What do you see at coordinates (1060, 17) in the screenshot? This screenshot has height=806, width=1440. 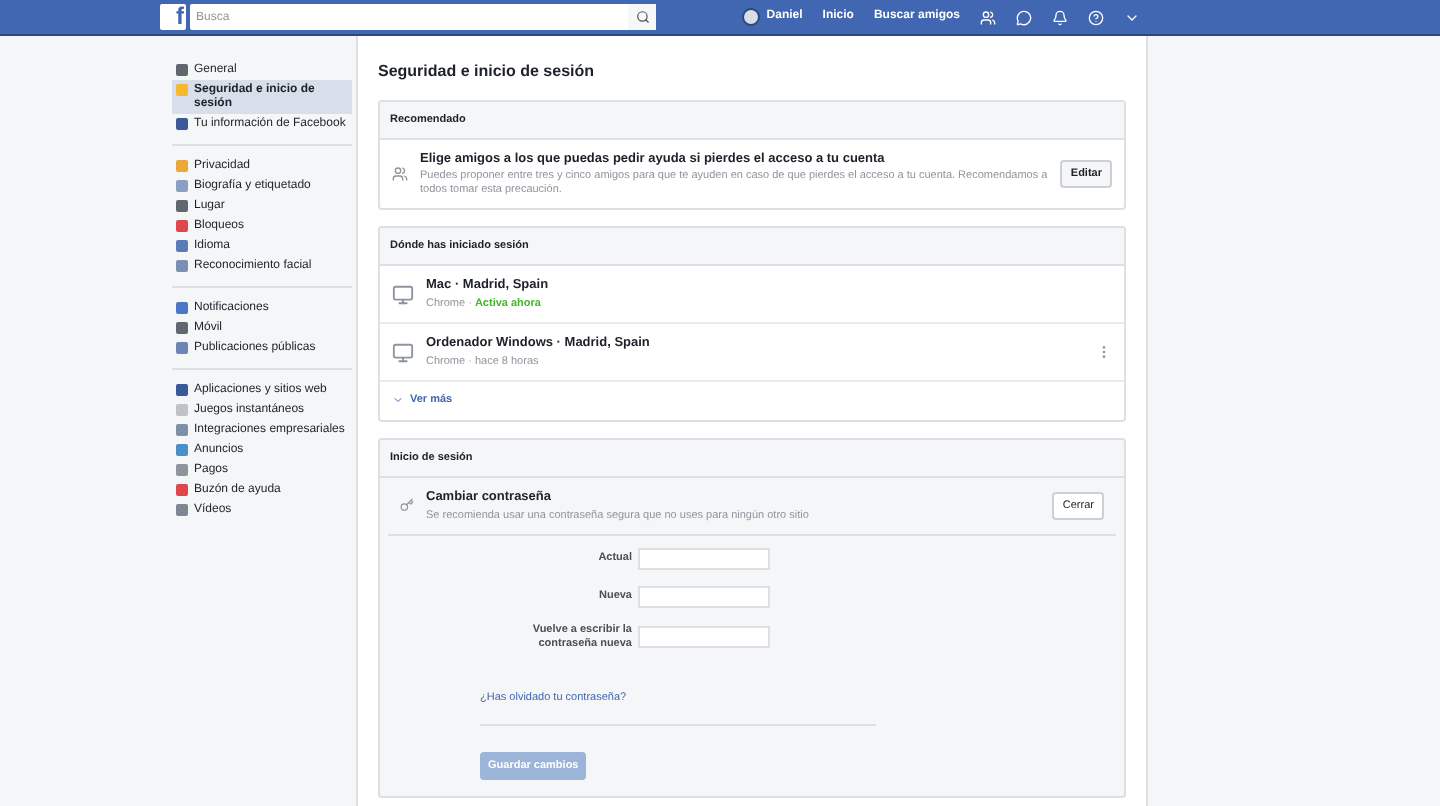 I see `bell-icon` at bounding box center [1060, 17].